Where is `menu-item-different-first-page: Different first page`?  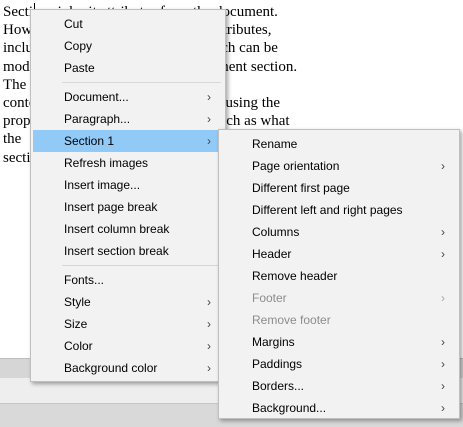 menu-item-different-first-page: Different first page is located at coordinates (339, 188).